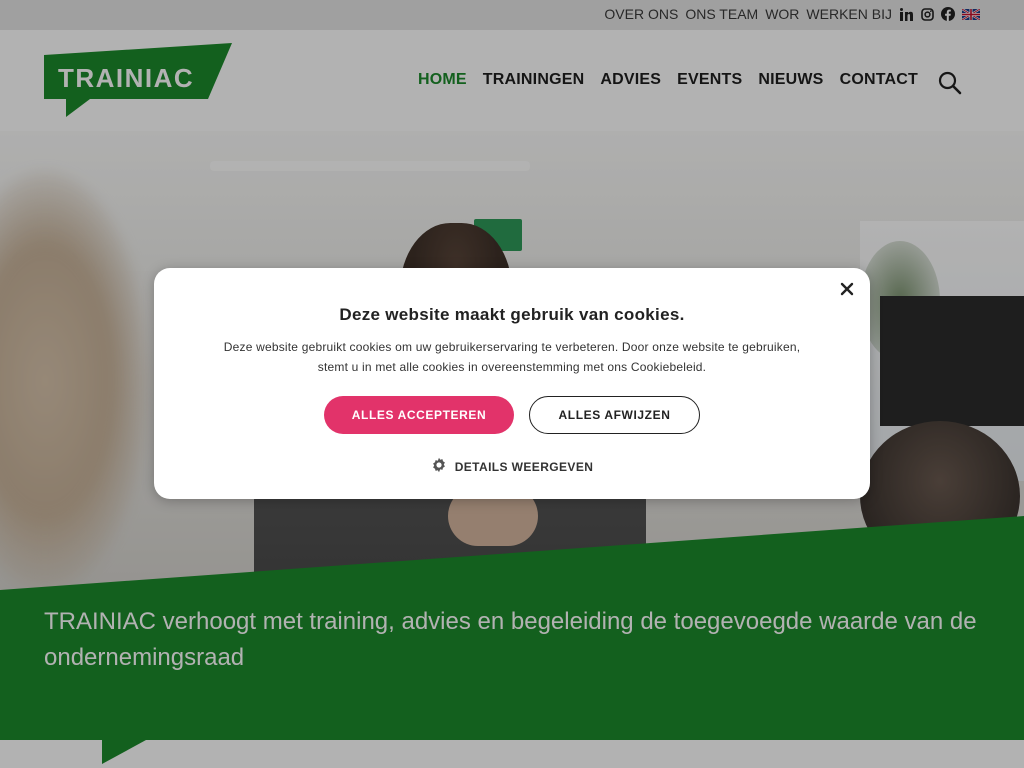 The height and width of the screenshot is (768, 1024). Describe the element at coordinates (524, 466) in the screenshot. I see `show-details-label: DETAILS WEERGEVEN` at that location.